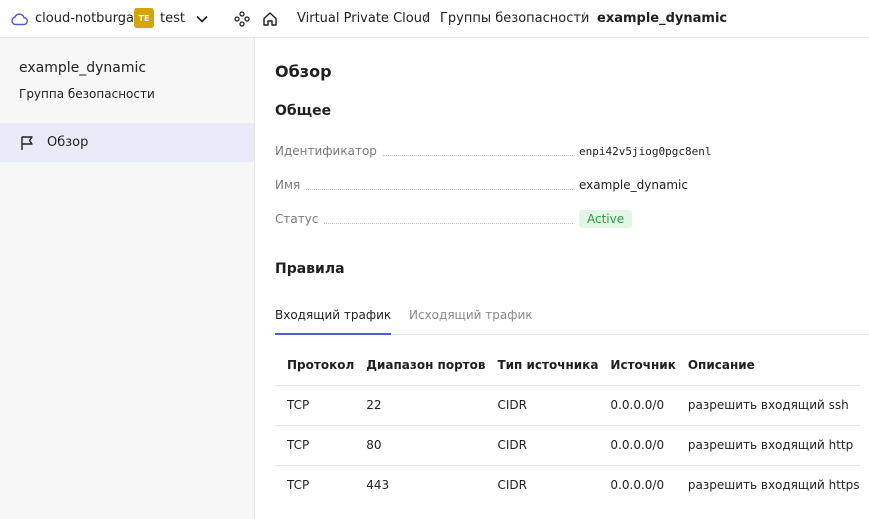 The image size is (869, 519). What do you see at coordinates (315, 365) in the screenshot?
I see `column-header-protocol: Протокол` at bounding box center [315, 365].